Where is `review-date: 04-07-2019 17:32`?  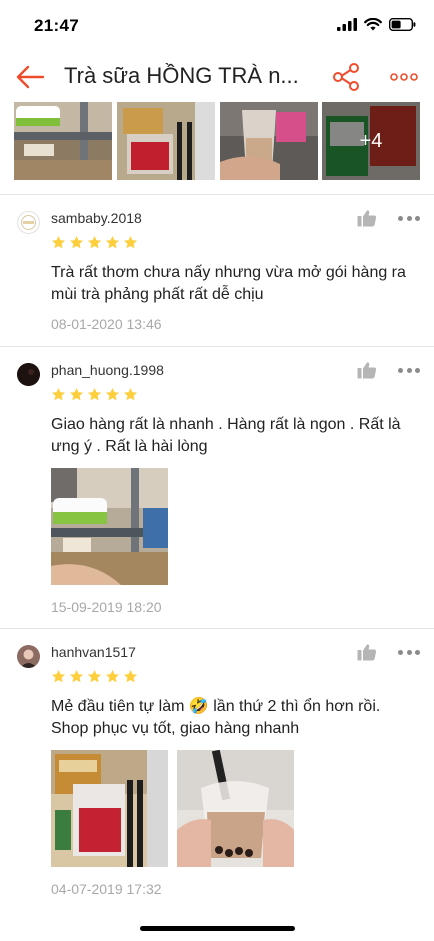
review-date: 04-07-2019 17:32 is located at coordinates (106, 889).